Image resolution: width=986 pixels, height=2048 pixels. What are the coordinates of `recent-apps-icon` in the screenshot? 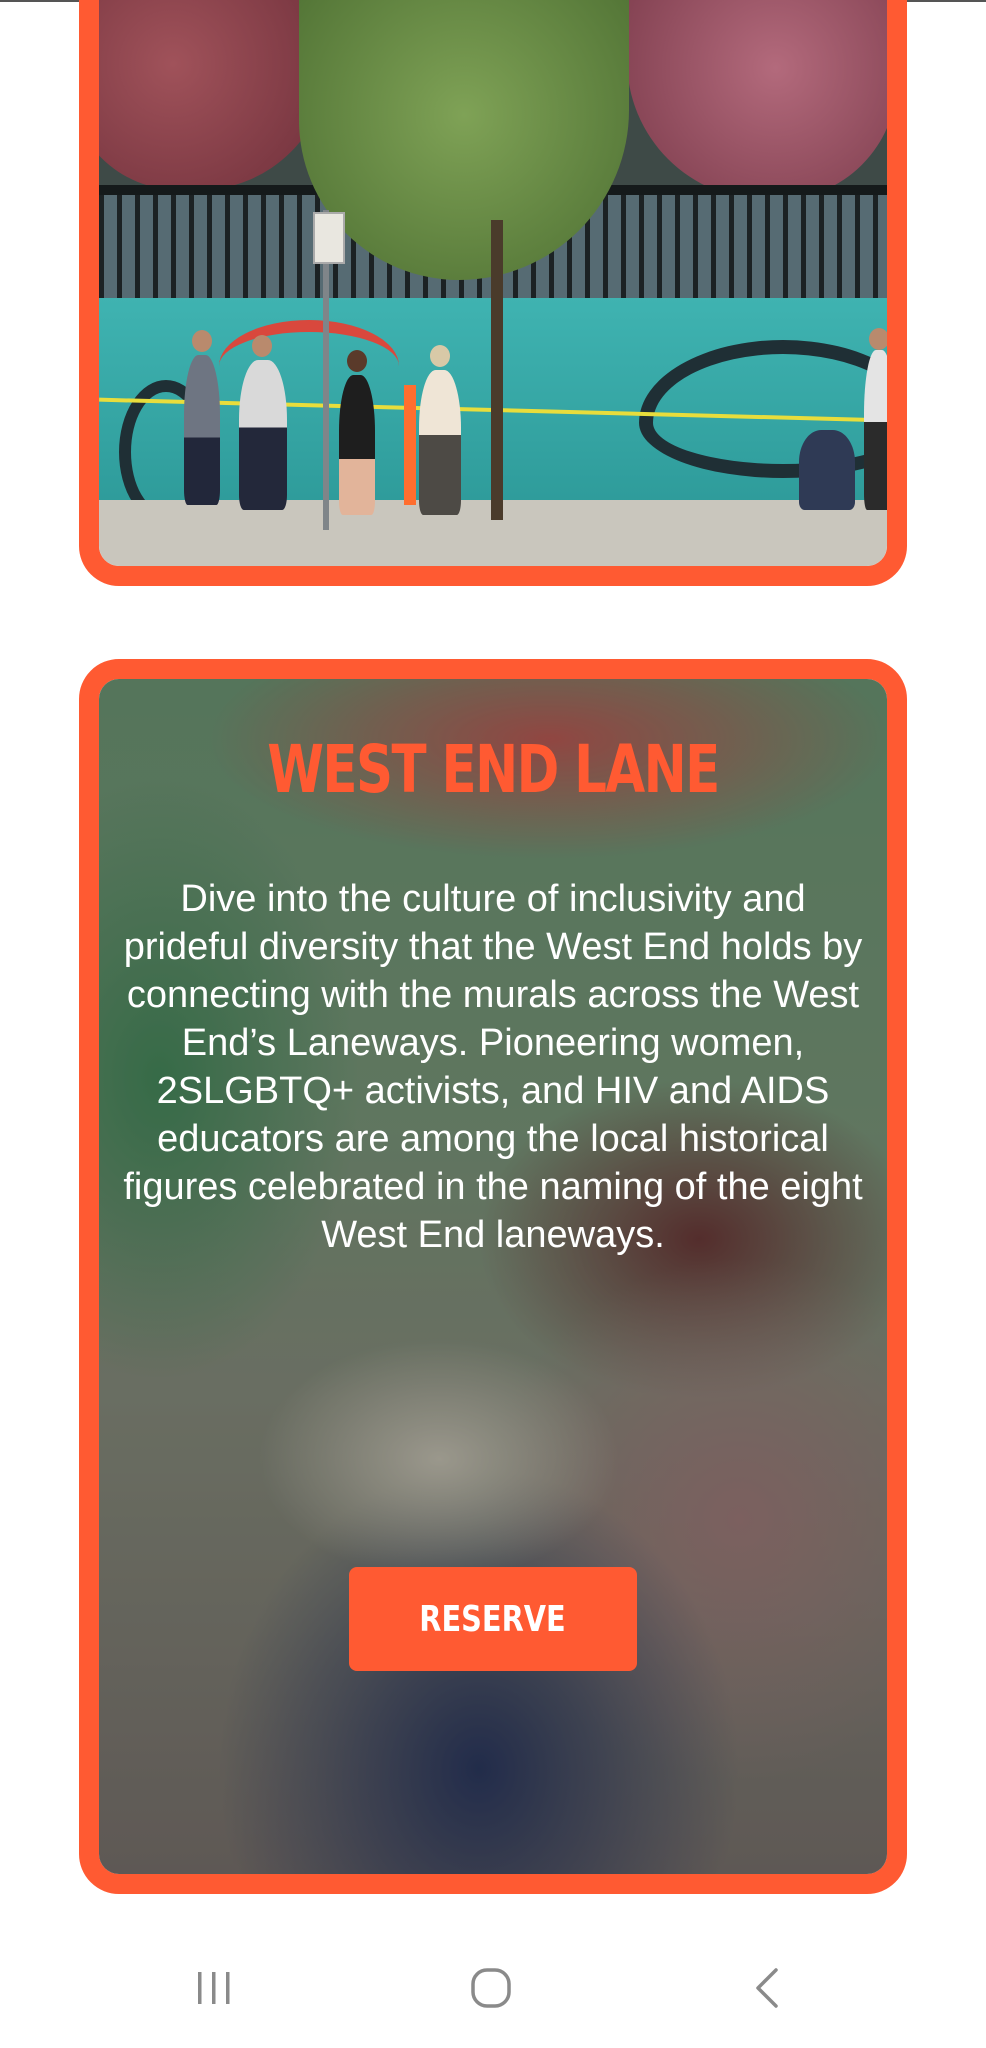 It's located at (214, 1988).